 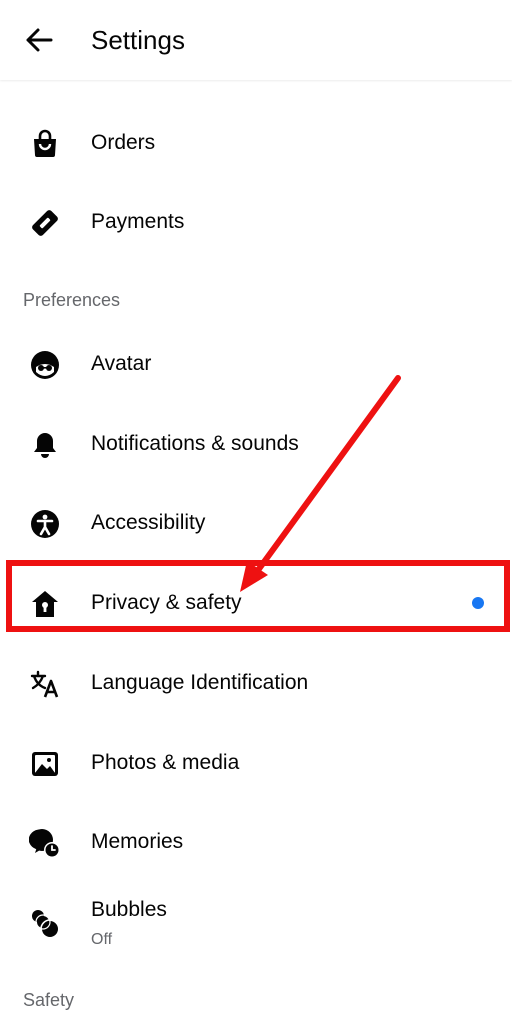 What do you see at coordinates (148, 522) in the screenshot?
I see `settings-item-label: Accessibility` at bounding box center [148, 522].